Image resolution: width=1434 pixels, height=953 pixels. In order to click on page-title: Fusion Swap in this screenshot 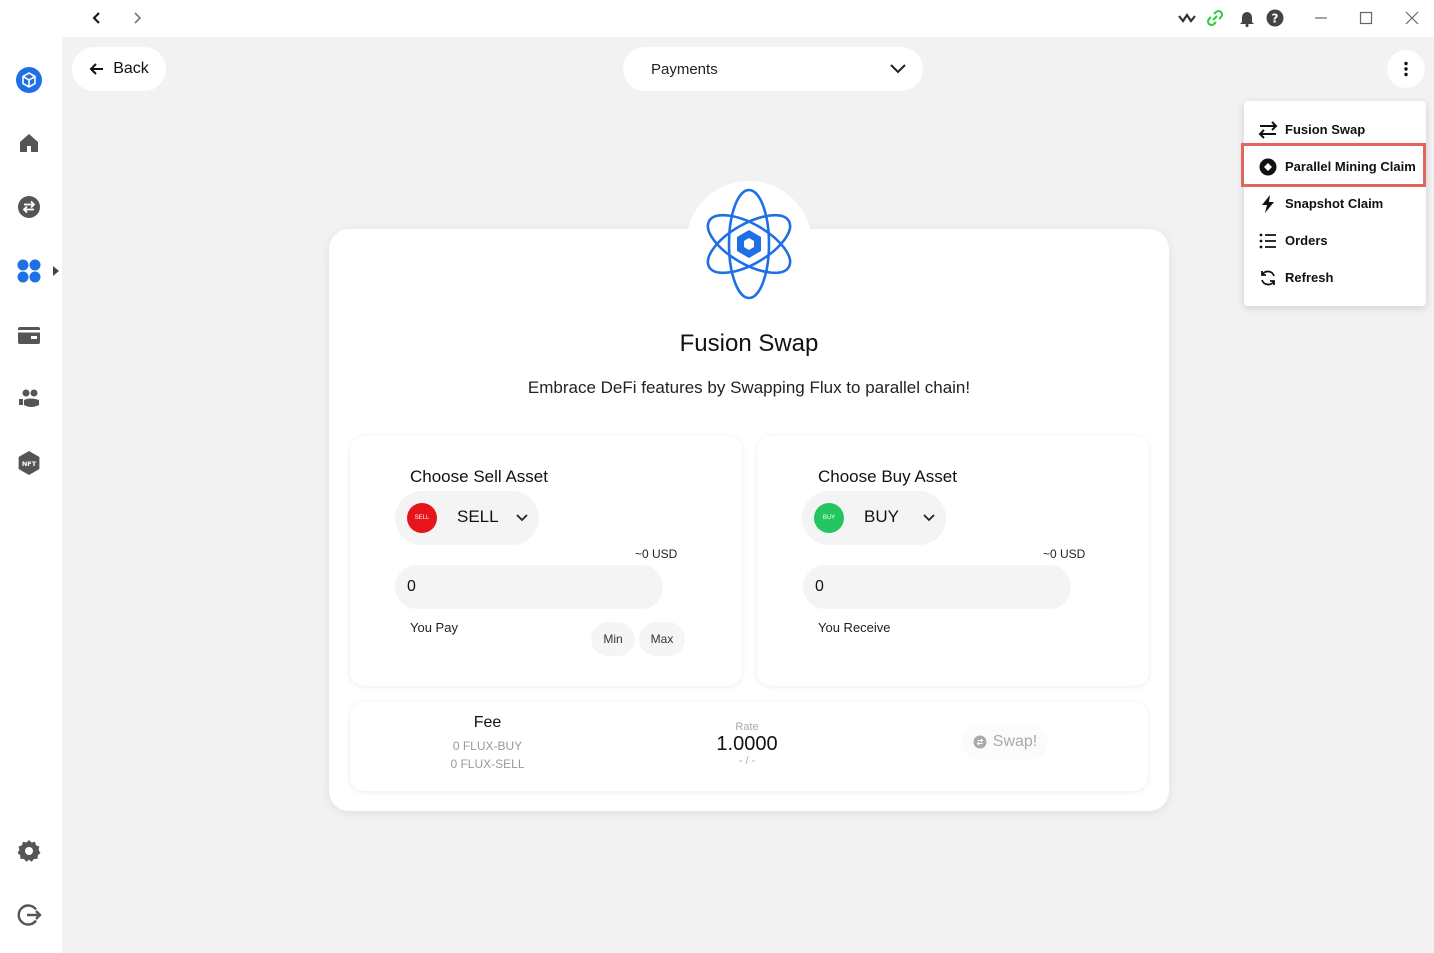, I will do `click(749, 343)`.